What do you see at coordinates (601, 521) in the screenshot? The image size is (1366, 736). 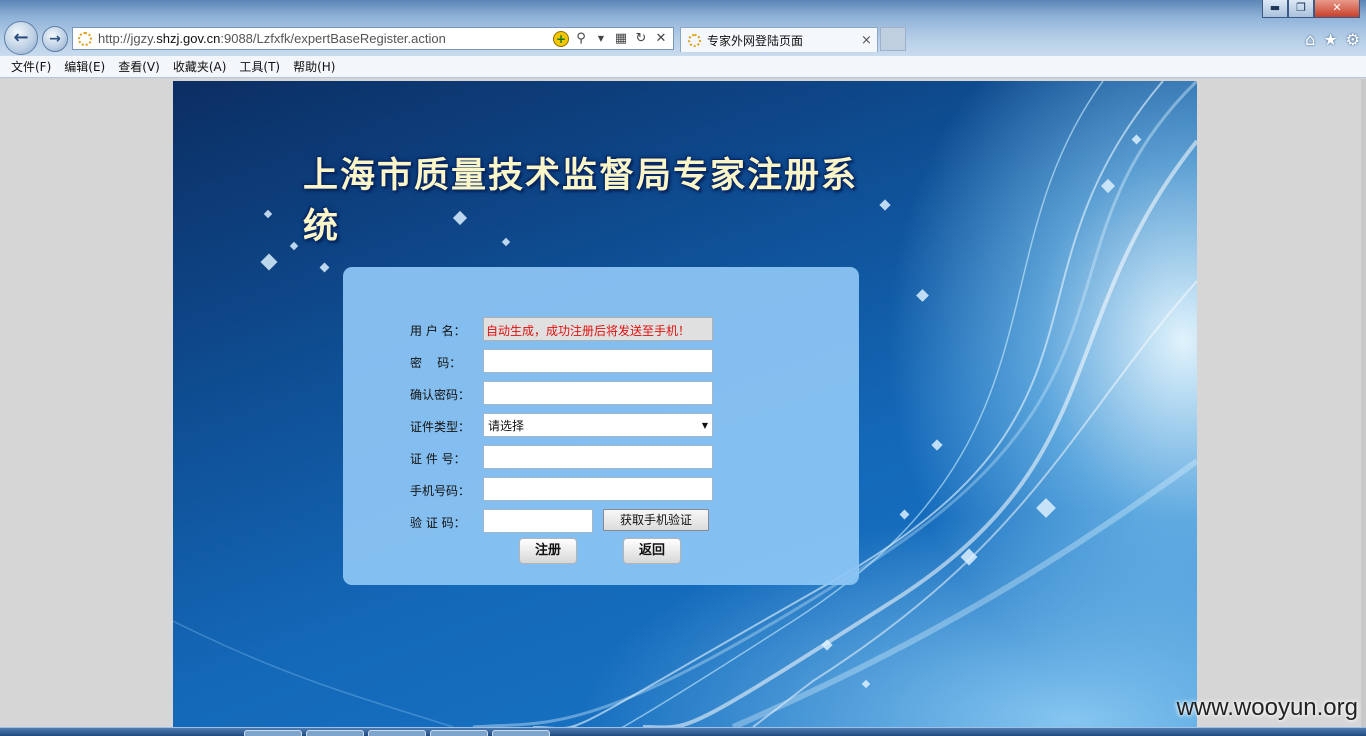 I see `form-row-verify-code: 验 证 码： 获取手机验证` at bounding box center [601, 521].